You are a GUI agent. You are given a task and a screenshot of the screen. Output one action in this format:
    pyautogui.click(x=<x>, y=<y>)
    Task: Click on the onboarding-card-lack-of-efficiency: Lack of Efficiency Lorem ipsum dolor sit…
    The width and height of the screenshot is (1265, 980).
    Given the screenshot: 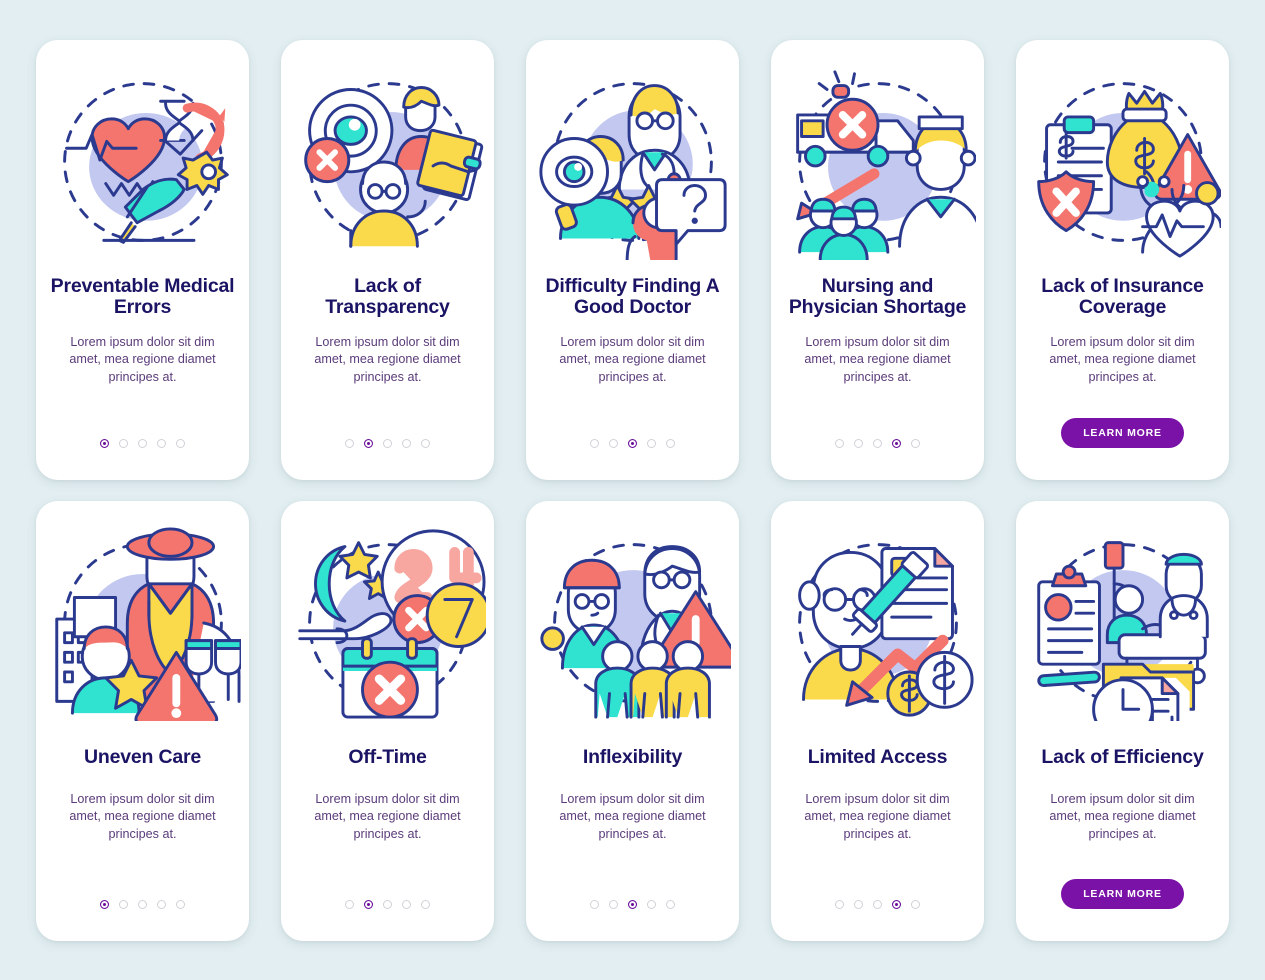 What is the action you would take?
    pyautogui.click(x=1122, y=720)
    